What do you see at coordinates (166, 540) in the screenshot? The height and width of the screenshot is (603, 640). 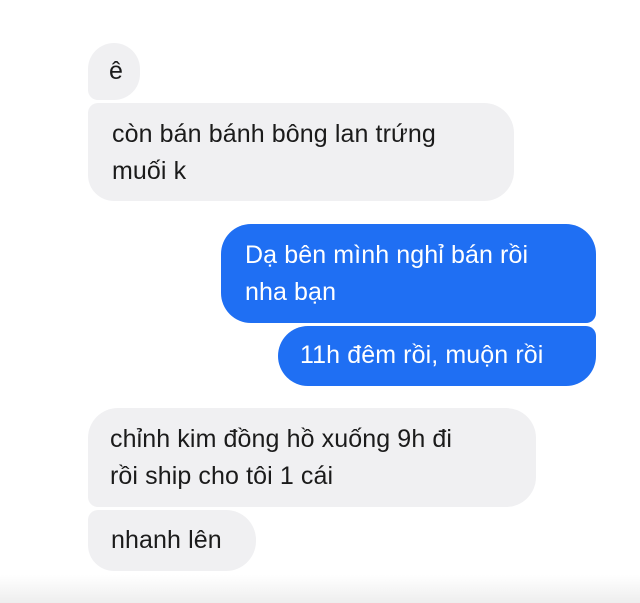 I see `message-text-line: nhanh lên` at bounding box center [166, 540].